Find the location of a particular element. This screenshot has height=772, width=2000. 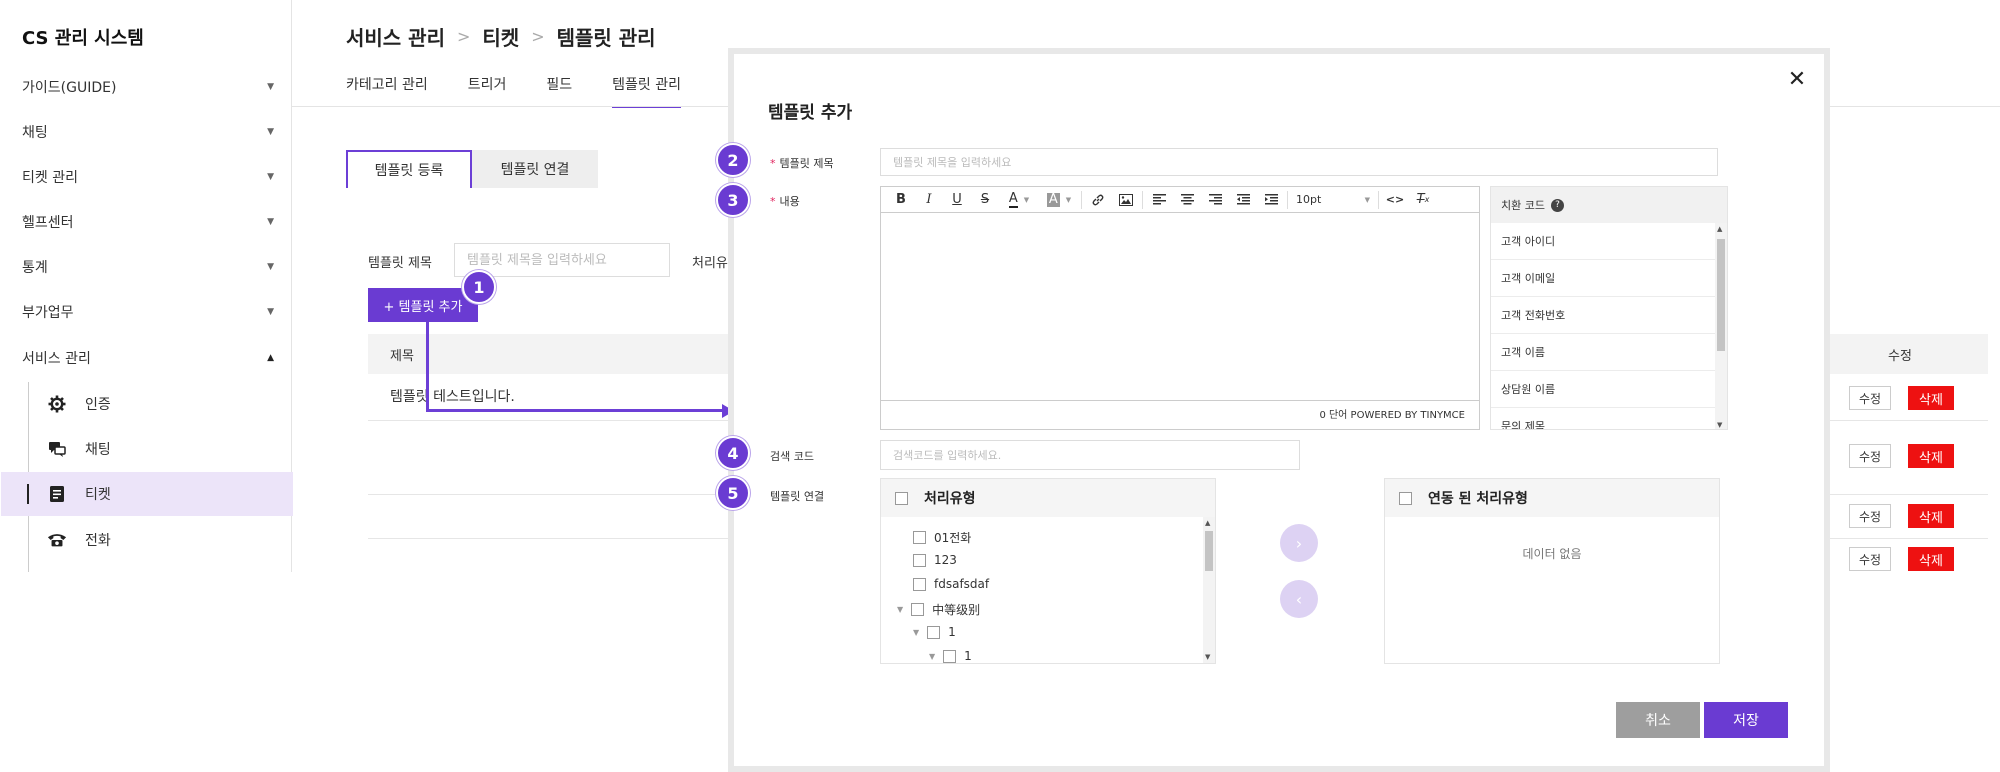

code-item: 고객 아이디 is located at coordinates (1609, 241).